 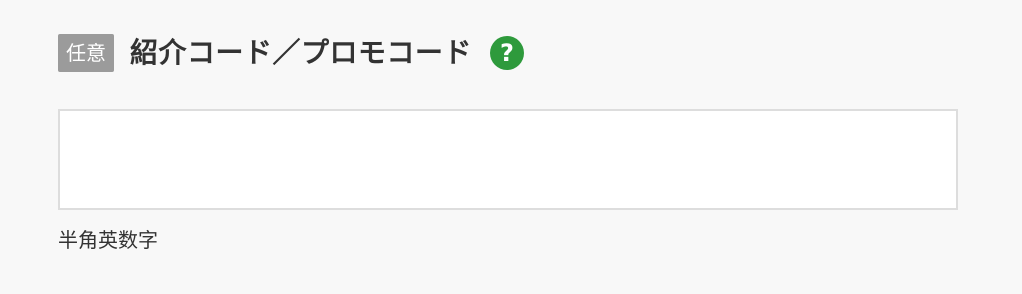 What do you see at coordinates (301, 52) in the screenshot?
I see `field-title: 紹介コード／プロモコード` at bounding box center [301, 52].